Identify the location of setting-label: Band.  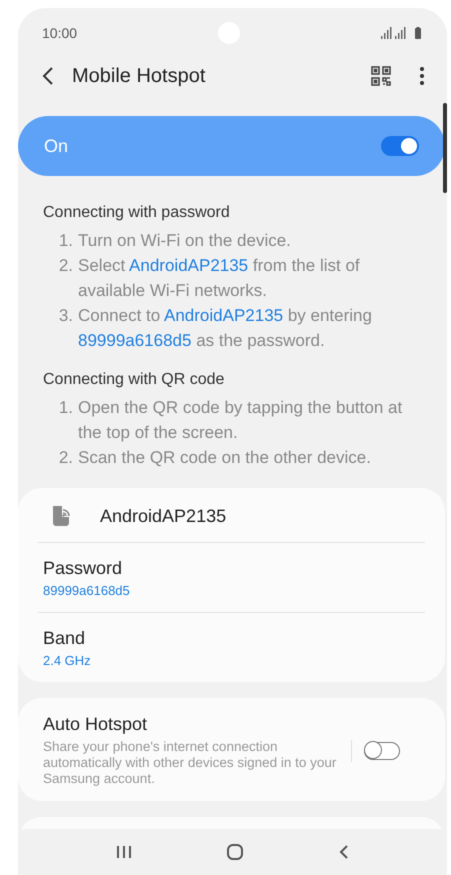
(64, 638).